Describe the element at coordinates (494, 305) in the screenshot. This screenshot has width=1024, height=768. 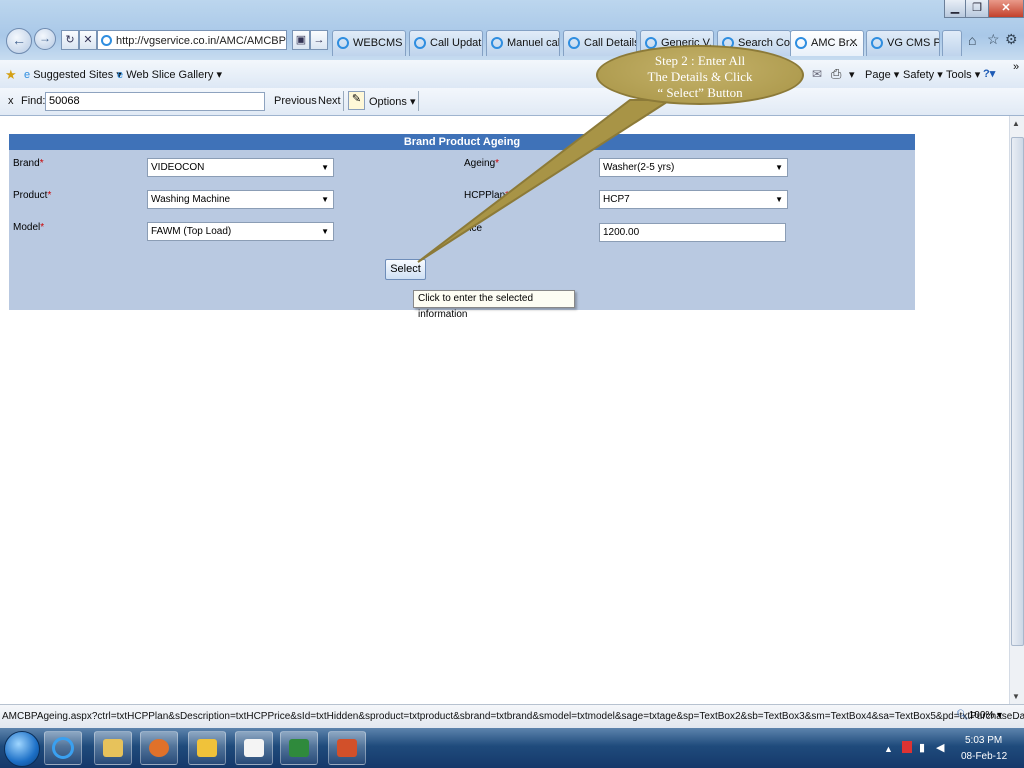
I see `select-tooltip: Click to enter the selected information` at that location.